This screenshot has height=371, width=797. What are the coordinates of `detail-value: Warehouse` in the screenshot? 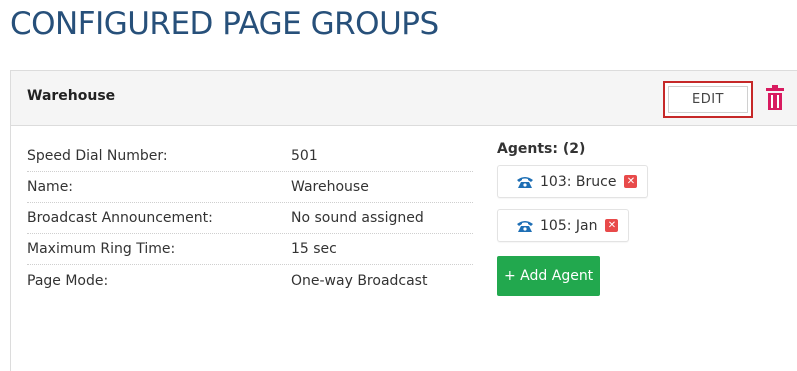 It's located at (330, 187).